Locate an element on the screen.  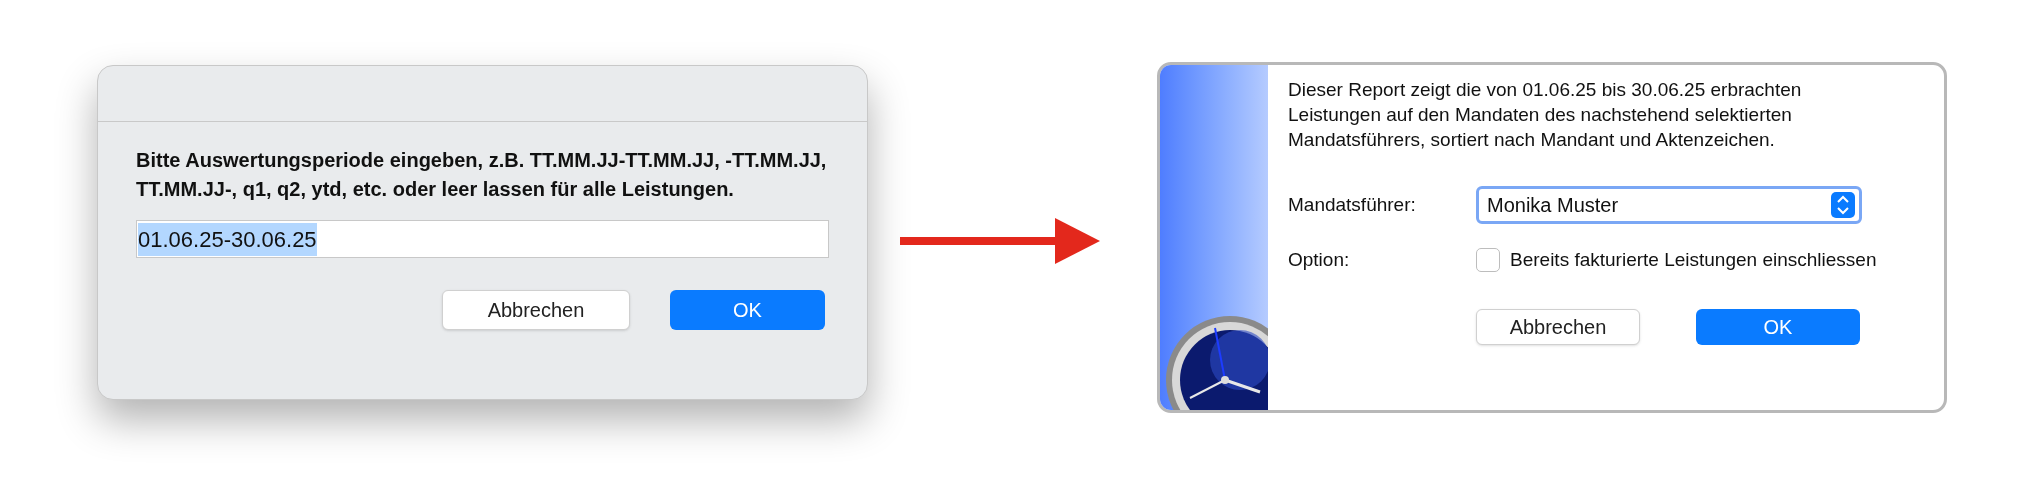
checkbox is located at coordinates (1488, 260).